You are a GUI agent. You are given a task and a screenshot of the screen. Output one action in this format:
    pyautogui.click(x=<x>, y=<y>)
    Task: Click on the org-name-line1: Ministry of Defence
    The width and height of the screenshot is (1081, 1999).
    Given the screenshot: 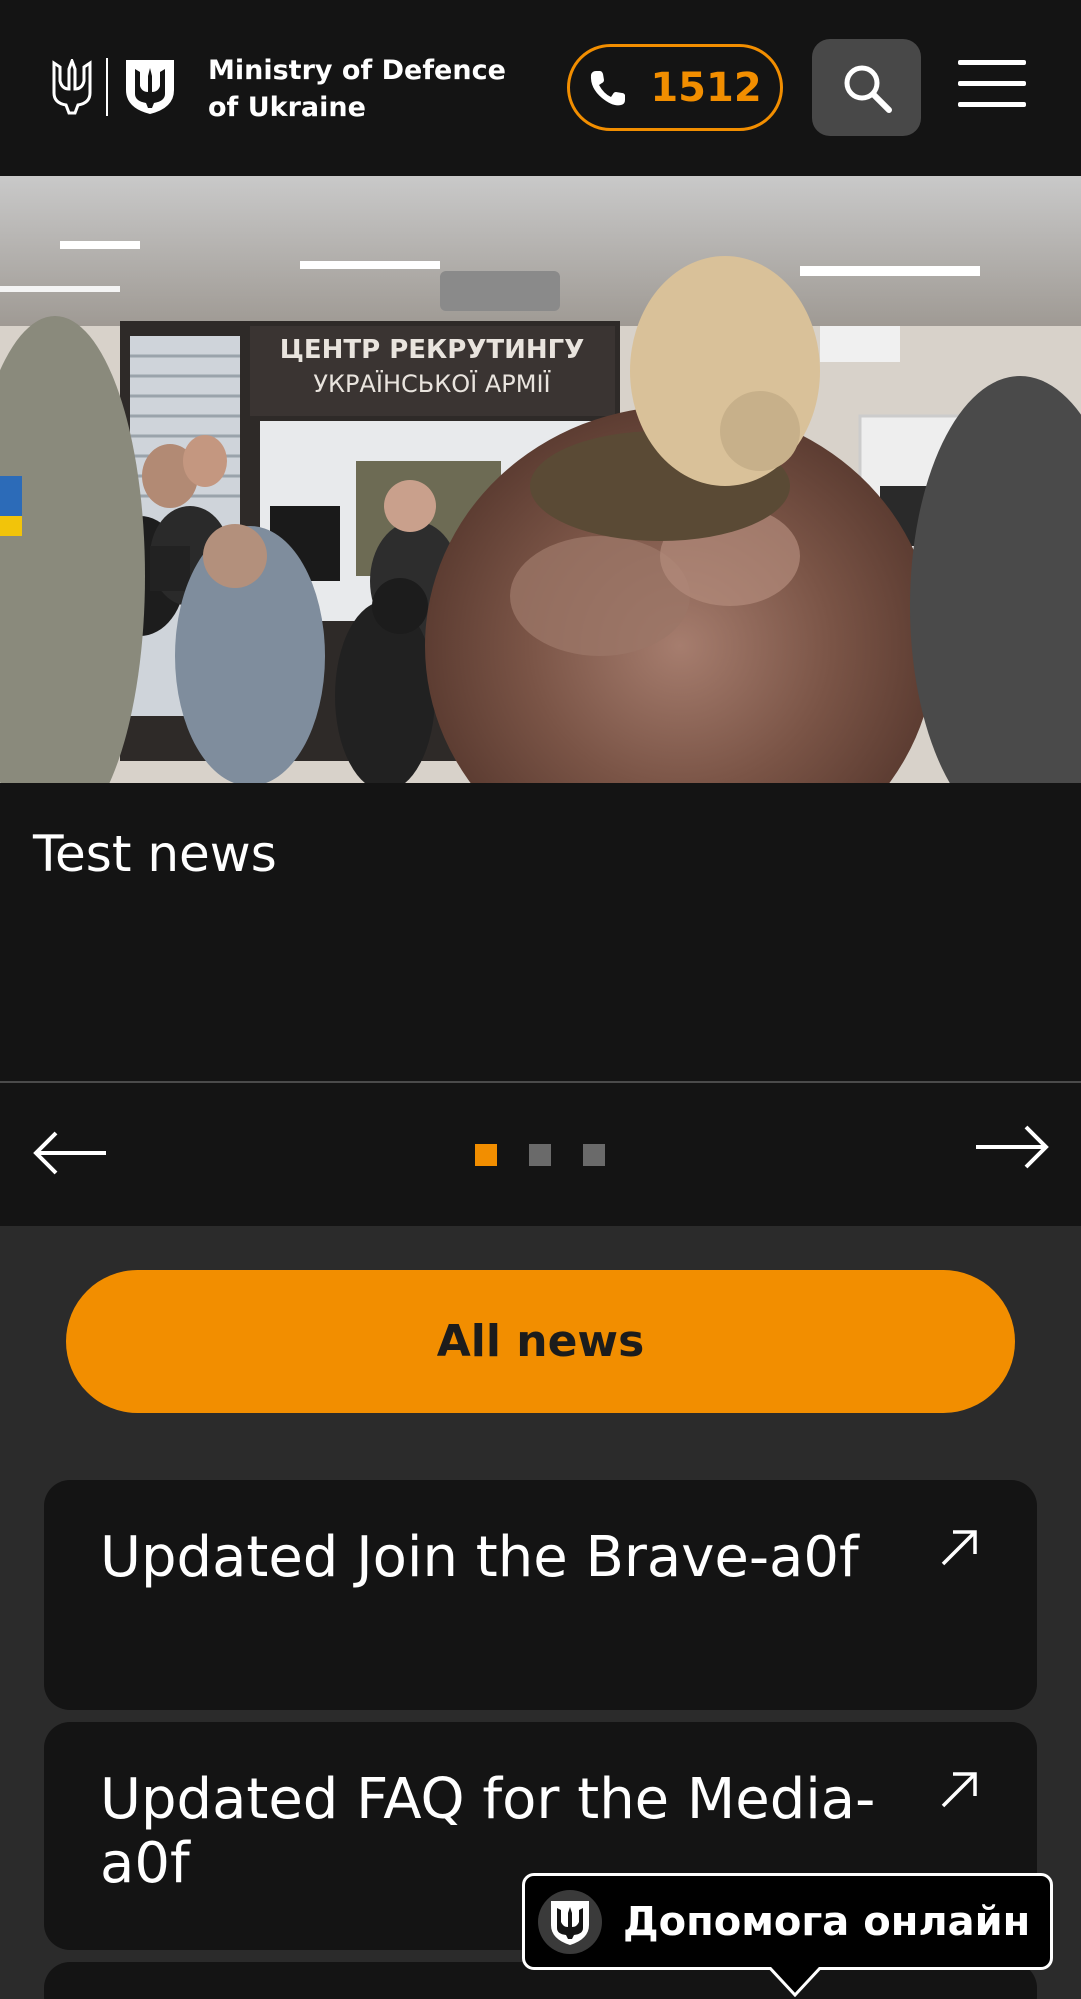 What is the action you would take?
    pyautogui.click(x=357, y=70)
    